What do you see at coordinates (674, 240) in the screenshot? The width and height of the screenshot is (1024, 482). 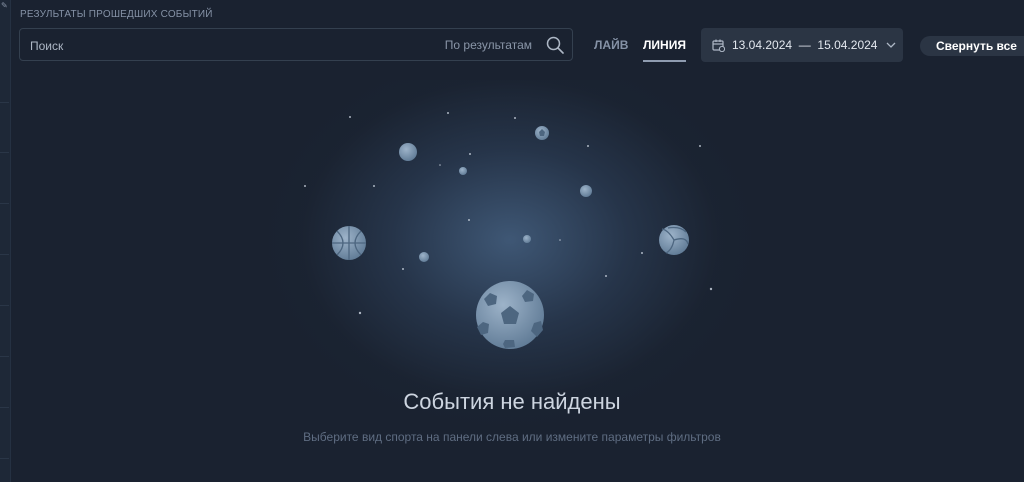 I see `volleyball-icon` at bounding box center [674, 240].